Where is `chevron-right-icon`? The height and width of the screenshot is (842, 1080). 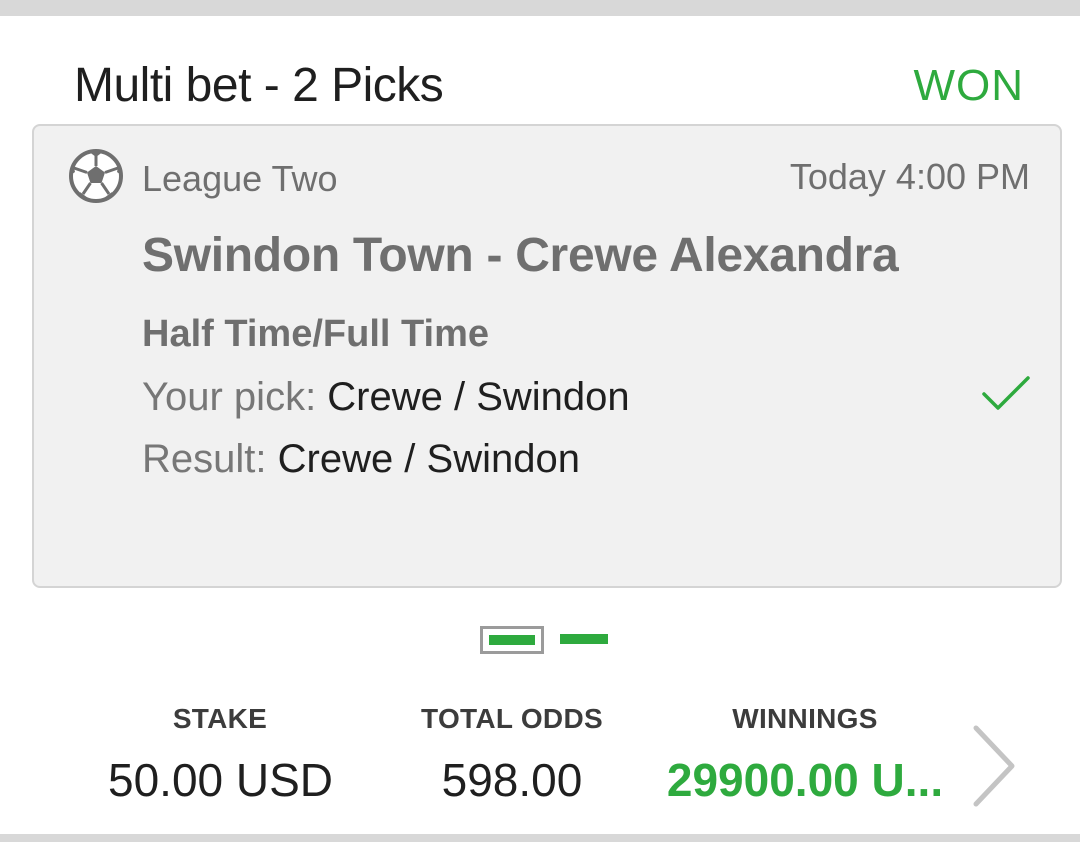
chevron-right-icon is located at coordinates (994, 770).